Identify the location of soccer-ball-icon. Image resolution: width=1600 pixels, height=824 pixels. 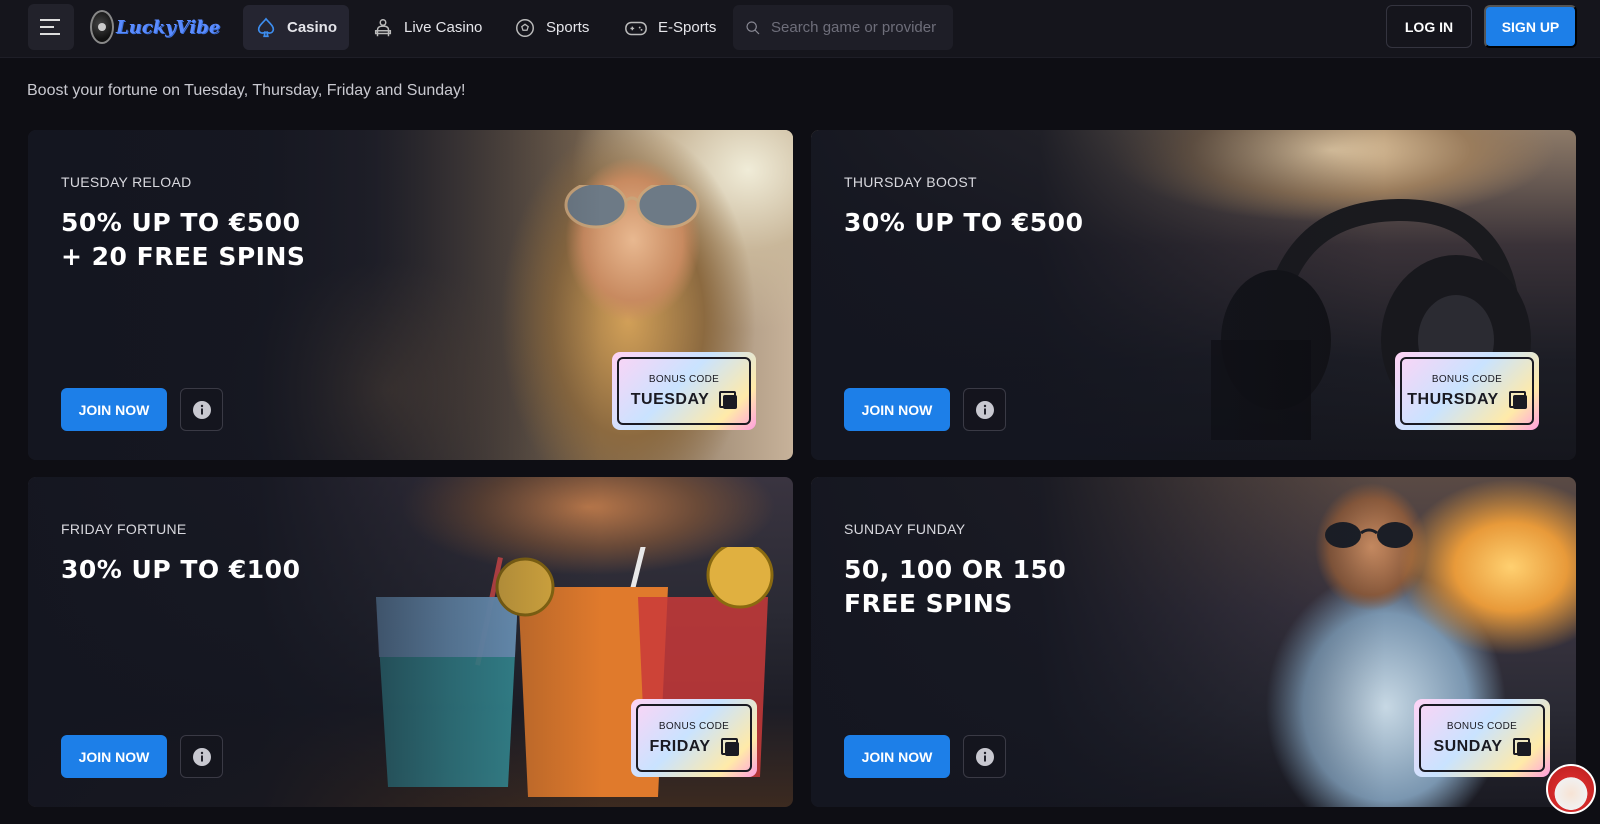
(525, 27).